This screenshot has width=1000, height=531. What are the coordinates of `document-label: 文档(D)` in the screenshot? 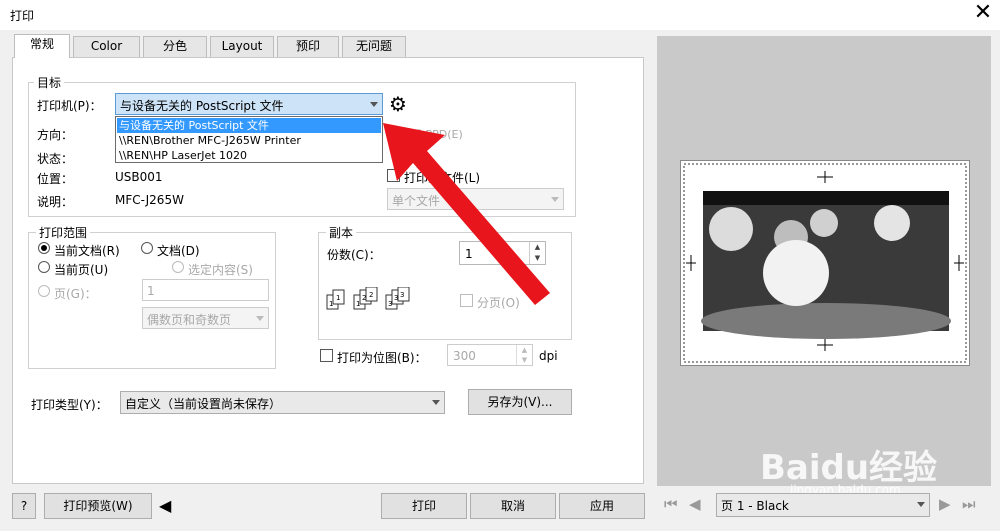 It's located at (178, 251).